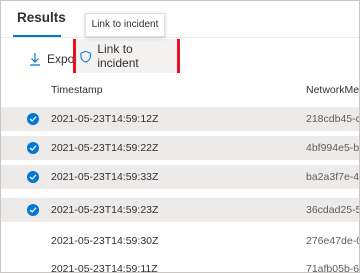 This screenshot has height=273, width=360. Describe the element at coordinates (180, 241) in the screenshot. I see `table-row: 2021-05-23T14:59:30Z 276e47de-02d` at that location.